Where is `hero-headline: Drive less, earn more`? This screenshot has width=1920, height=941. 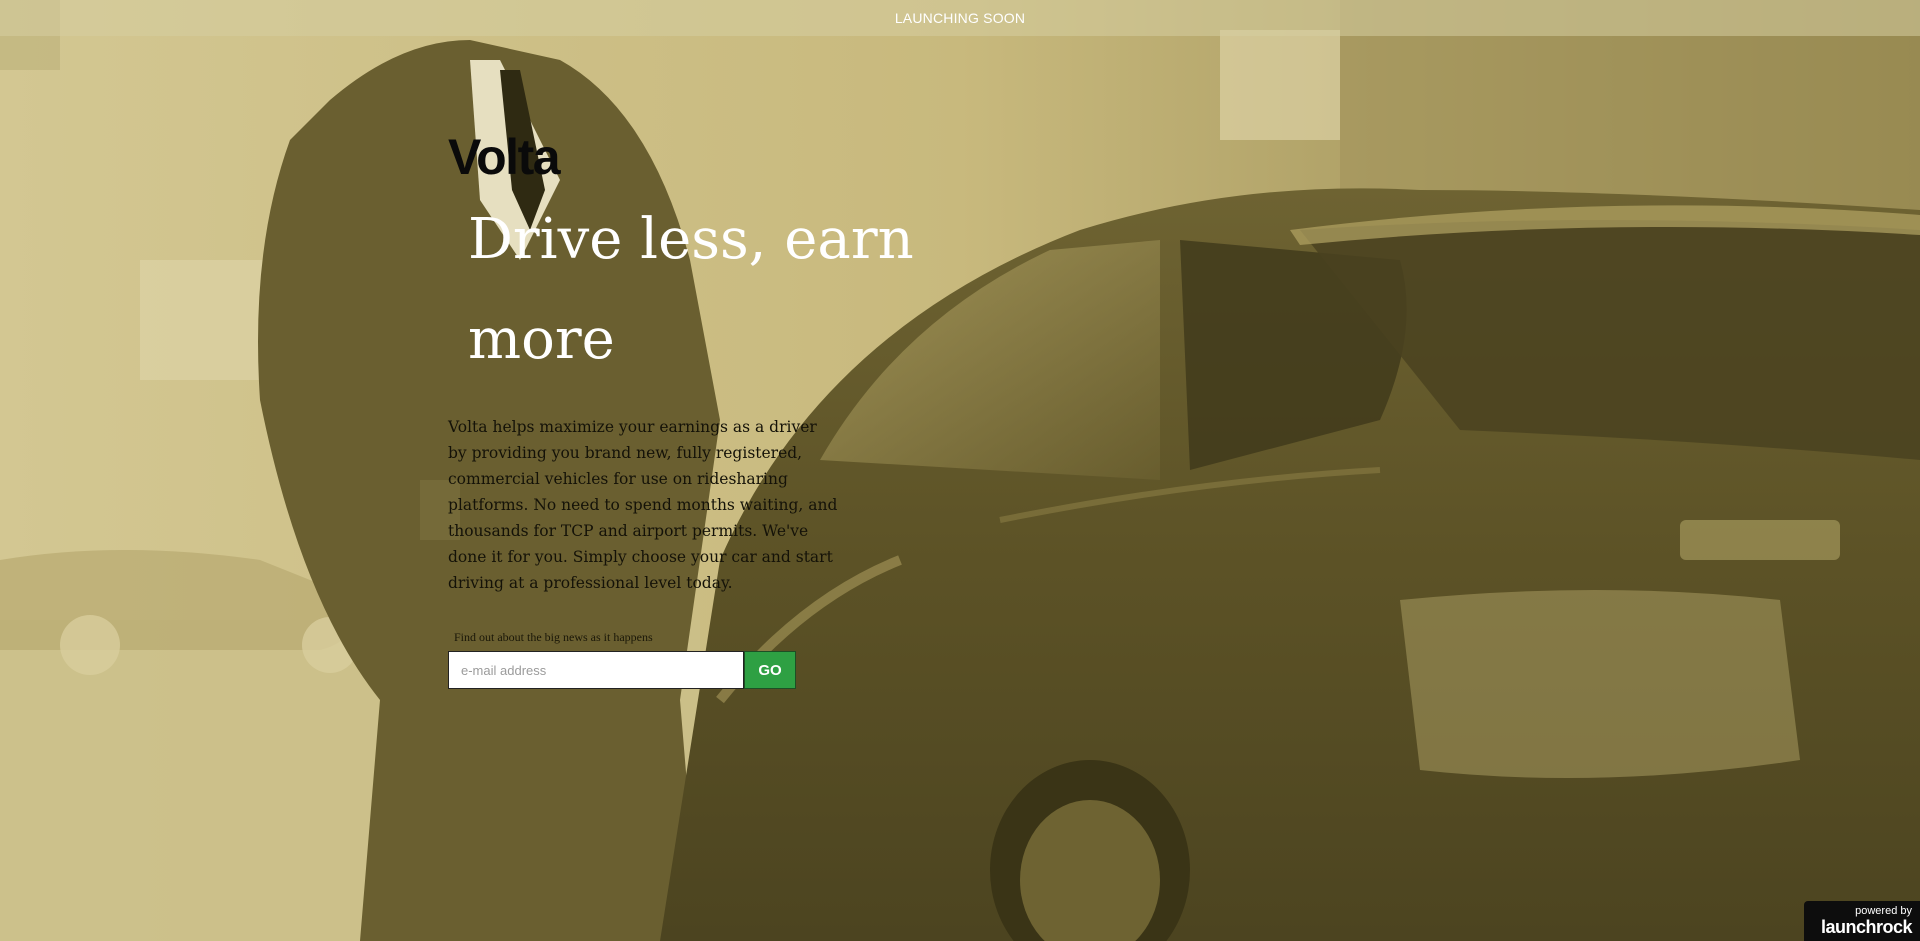 hero-headline: Drive less, earn more is located at coordinates (691, 289).